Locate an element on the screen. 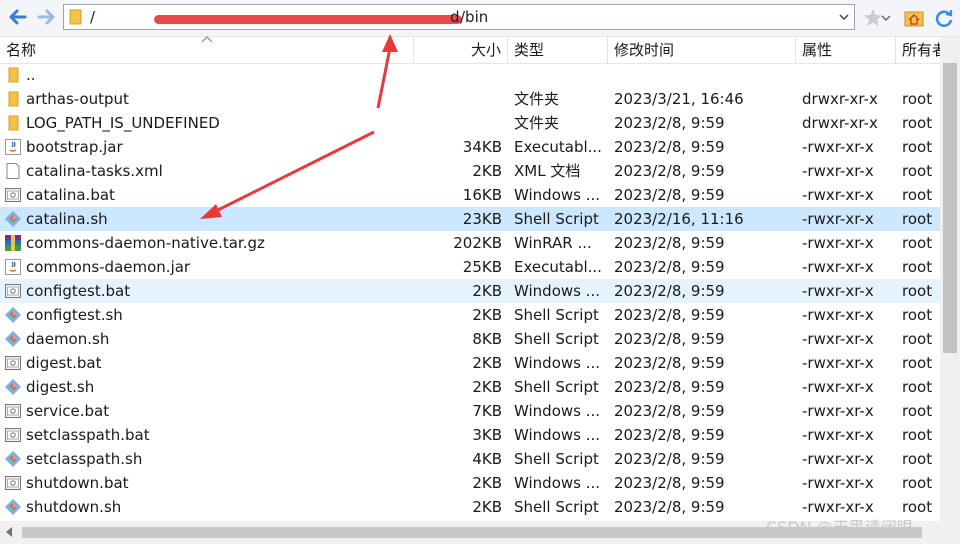  file-row: .. is located at coordinates (470, 75).